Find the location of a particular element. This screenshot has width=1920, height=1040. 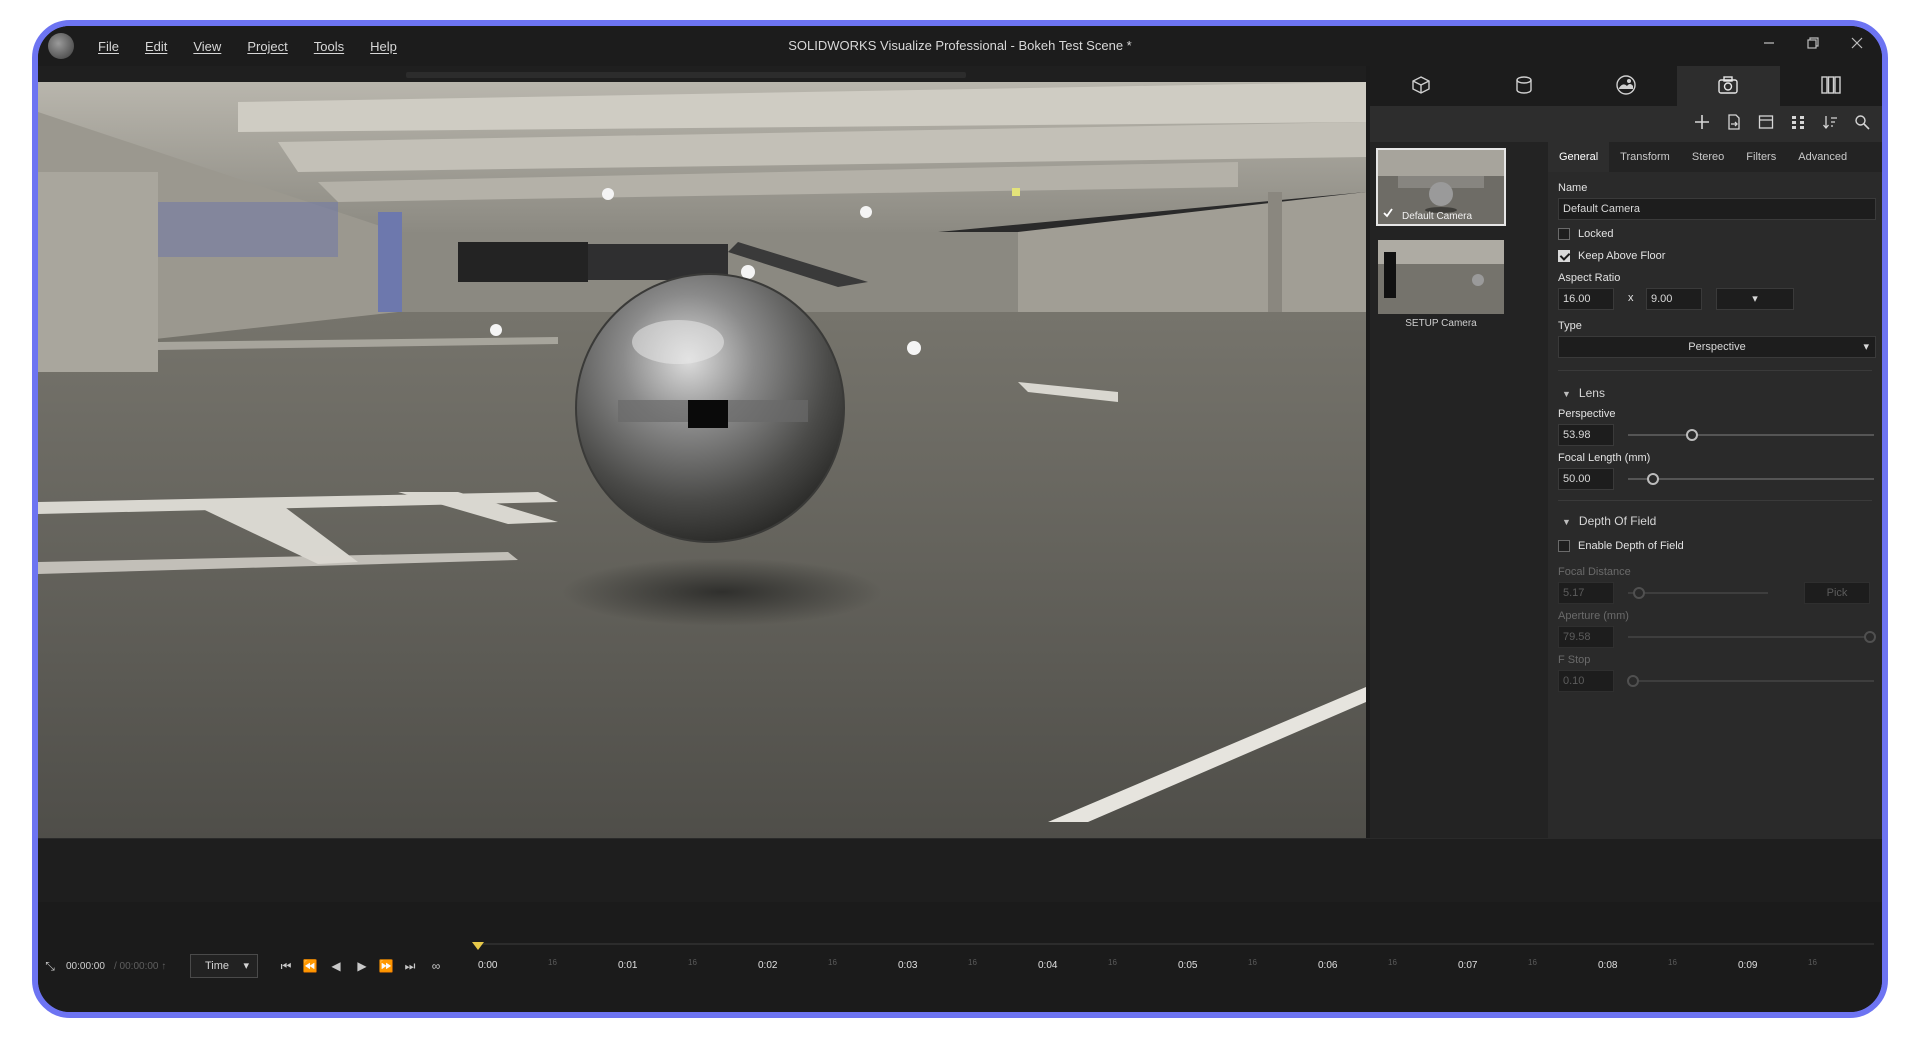

skip-start-icon: ⏮ is located at coordinates (286, 966).